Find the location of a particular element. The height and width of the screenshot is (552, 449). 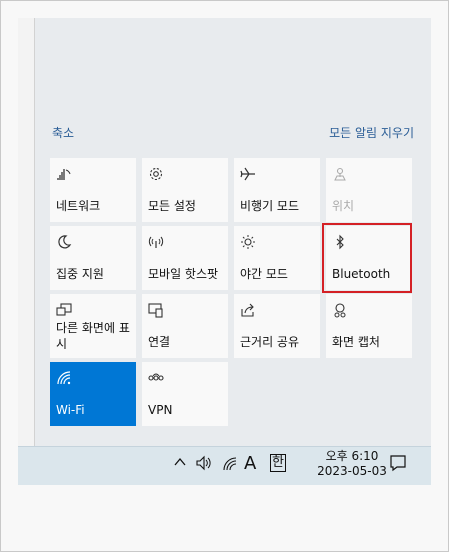

tile-label: 모바일 핫스팟 is located at coordinates (183, 274).